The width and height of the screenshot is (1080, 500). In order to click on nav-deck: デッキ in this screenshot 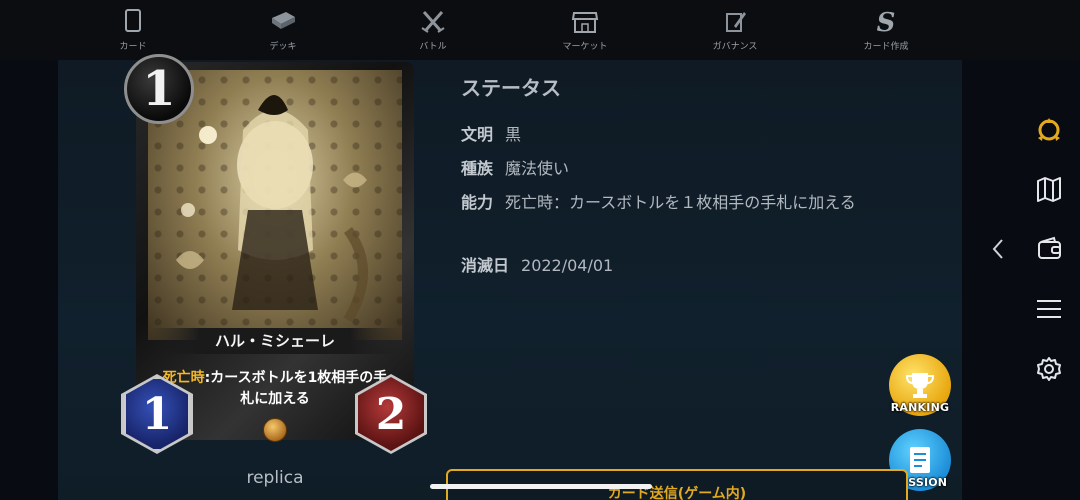, I will do `click(283, 29)`.